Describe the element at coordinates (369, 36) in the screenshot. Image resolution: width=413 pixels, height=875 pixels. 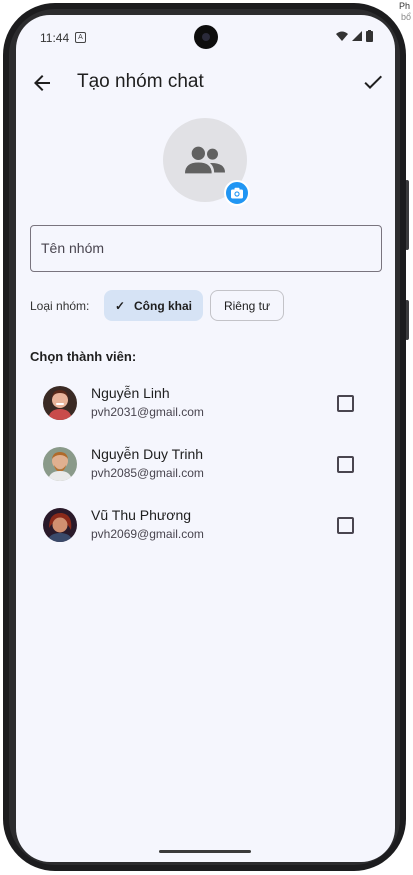
I see `battery-icon` at that location.